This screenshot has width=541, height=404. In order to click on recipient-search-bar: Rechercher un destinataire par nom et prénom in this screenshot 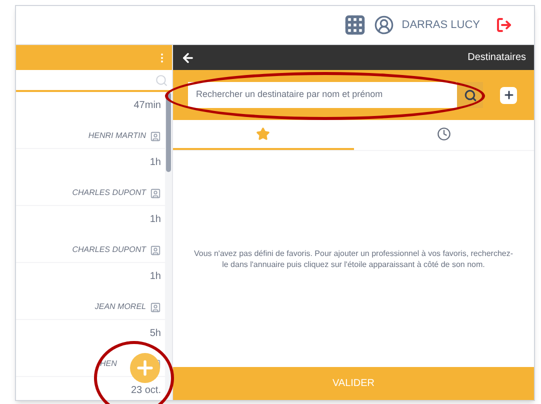, I will do `click(335, 95)`.